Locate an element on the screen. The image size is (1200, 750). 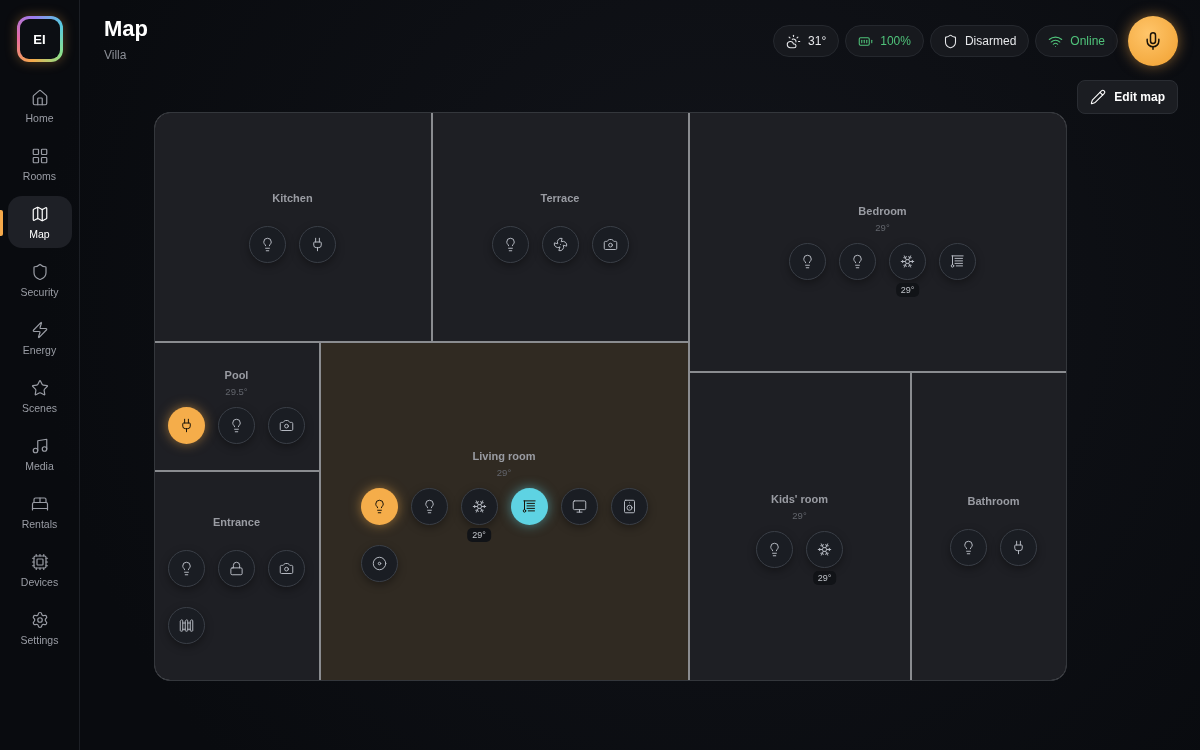
monitor-icon is located at coordinates (579, 506).